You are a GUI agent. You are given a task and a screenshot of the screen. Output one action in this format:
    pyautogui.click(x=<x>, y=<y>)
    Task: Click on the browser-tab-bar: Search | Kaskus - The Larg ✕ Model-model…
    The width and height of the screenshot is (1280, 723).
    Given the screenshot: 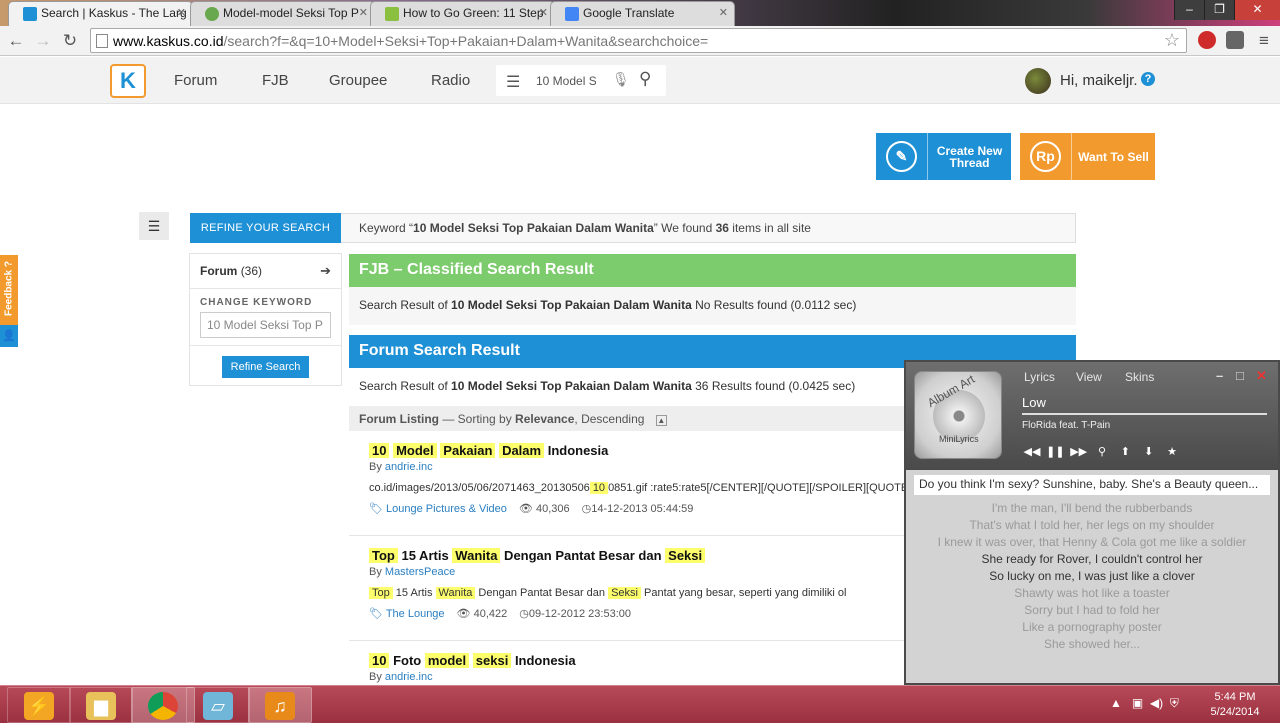 What is the action you would take?
    pyautogui.click(x=640, y=13)
    